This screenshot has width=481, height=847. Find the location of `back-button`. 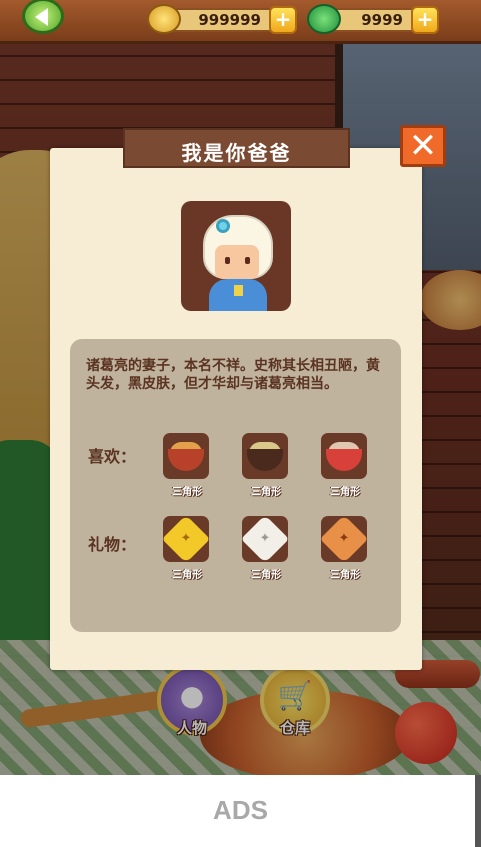

back-button is located at coordinates (43, 17).